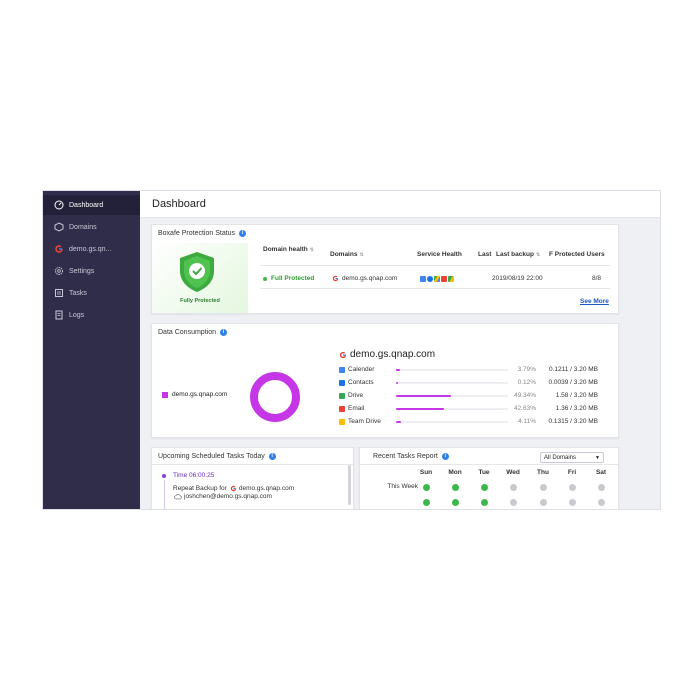 The image size is (700, 700). Describe the element at coordinates (361, 382) in the screenshot. I see `service-name: Contacts` at that location.